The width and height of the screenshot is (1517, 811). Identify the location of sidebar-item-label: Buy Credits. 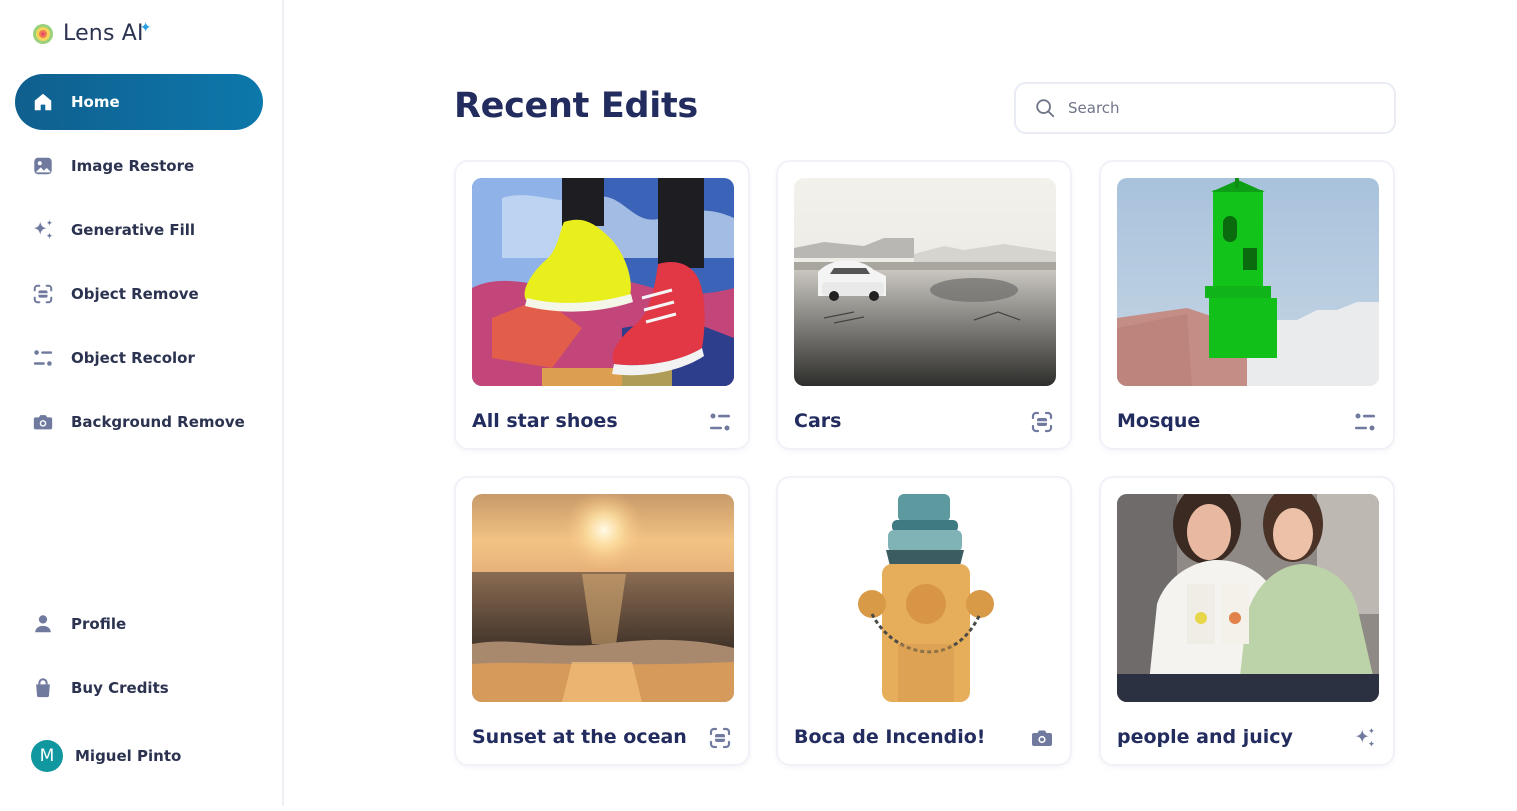
(120, 688).